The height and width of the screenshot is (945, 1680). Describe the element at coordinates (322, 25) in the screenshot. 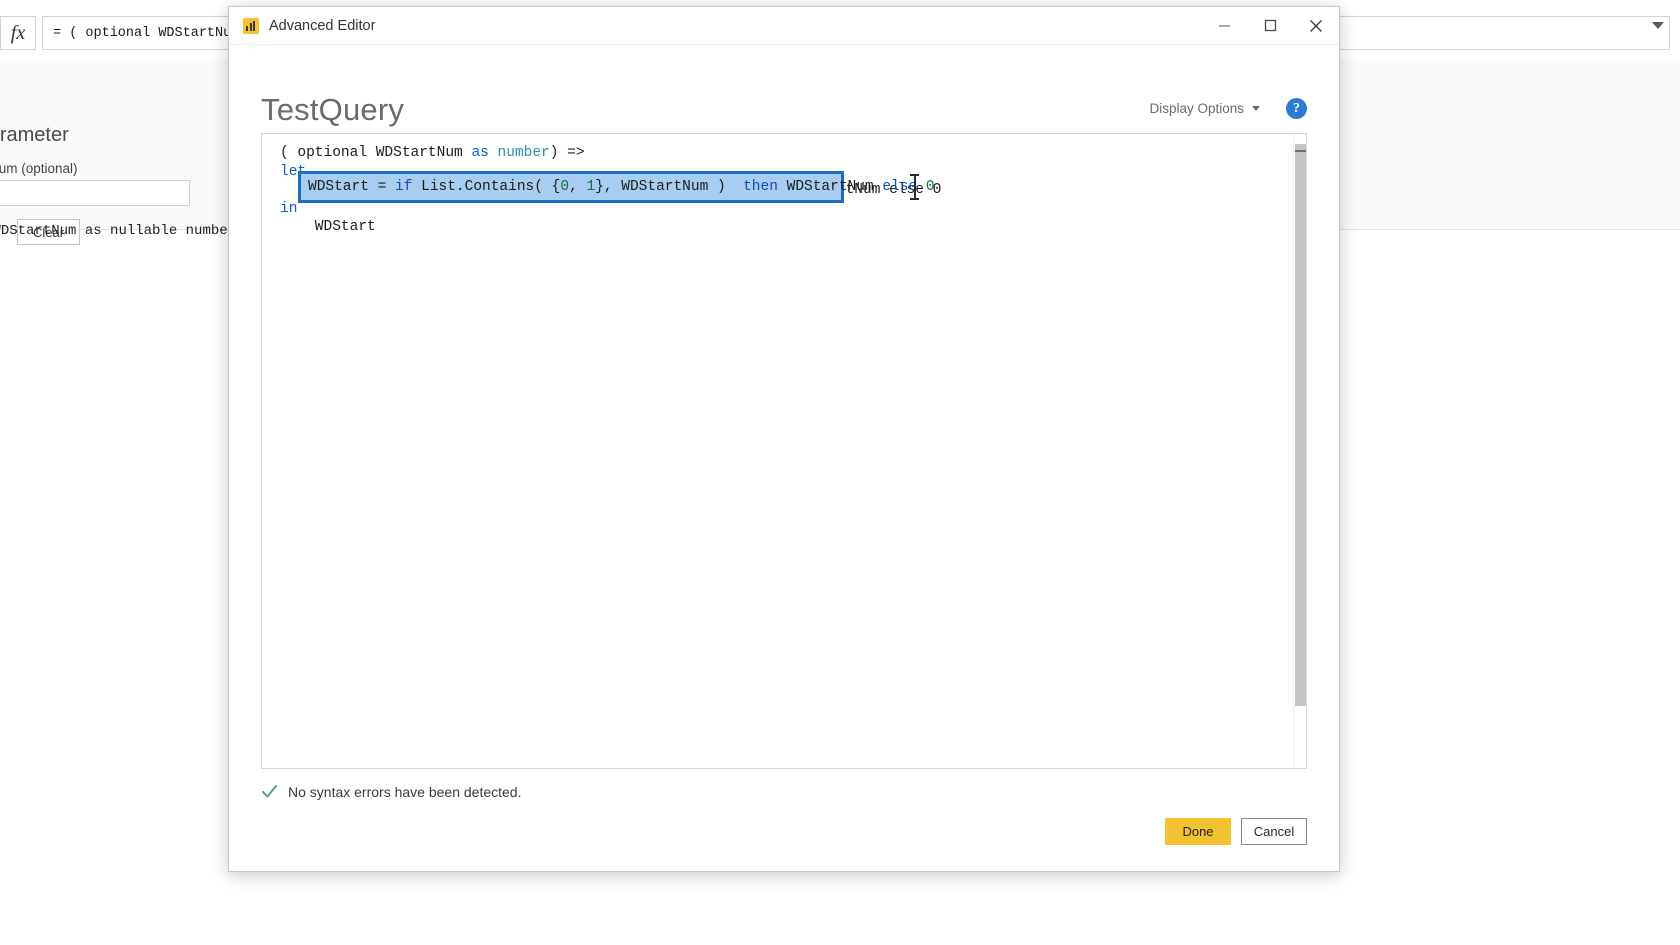

I see `dialog-title: Advanced Editor` at that location.